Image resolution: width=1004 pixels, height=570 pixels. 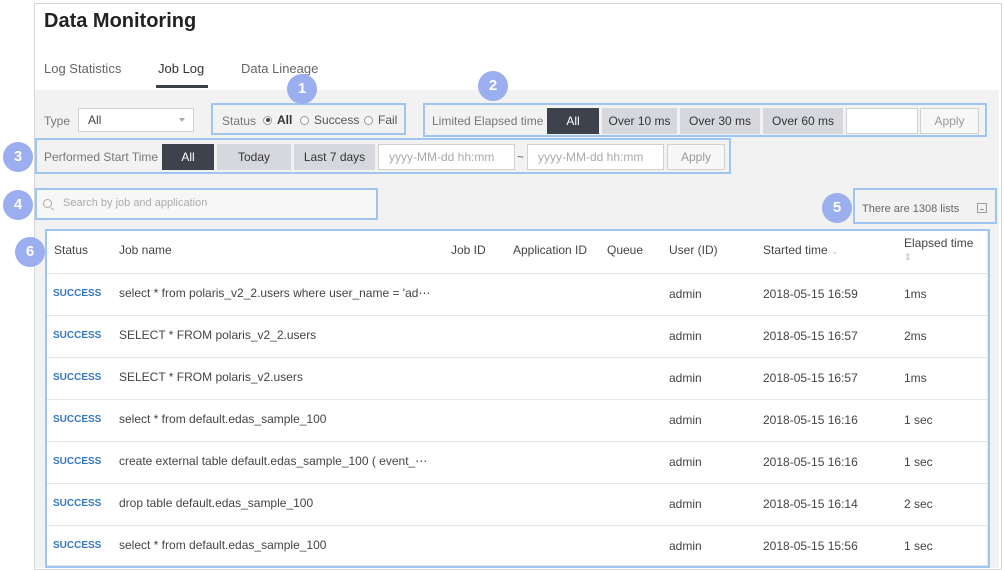 I want to click on tab-log-statistics: Log Statistics, so click(x=82, y=68).